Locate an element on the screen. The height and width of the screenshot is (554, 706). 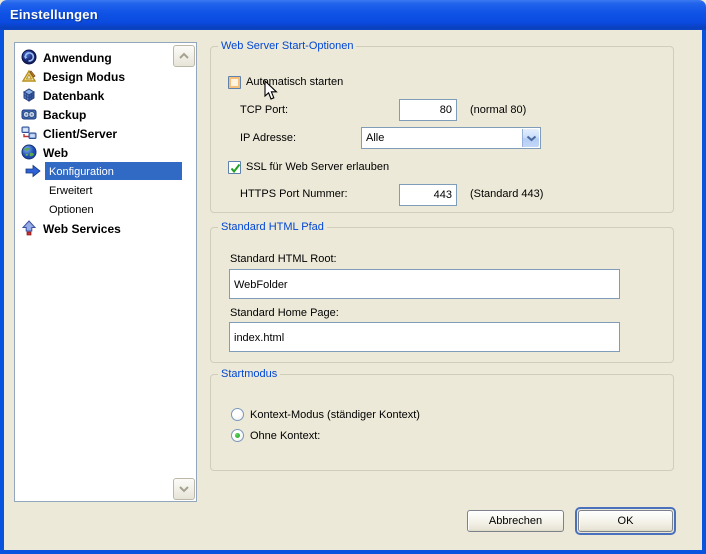
tree-item-design-modus: Design Modus is located at coordinates (106, 76).